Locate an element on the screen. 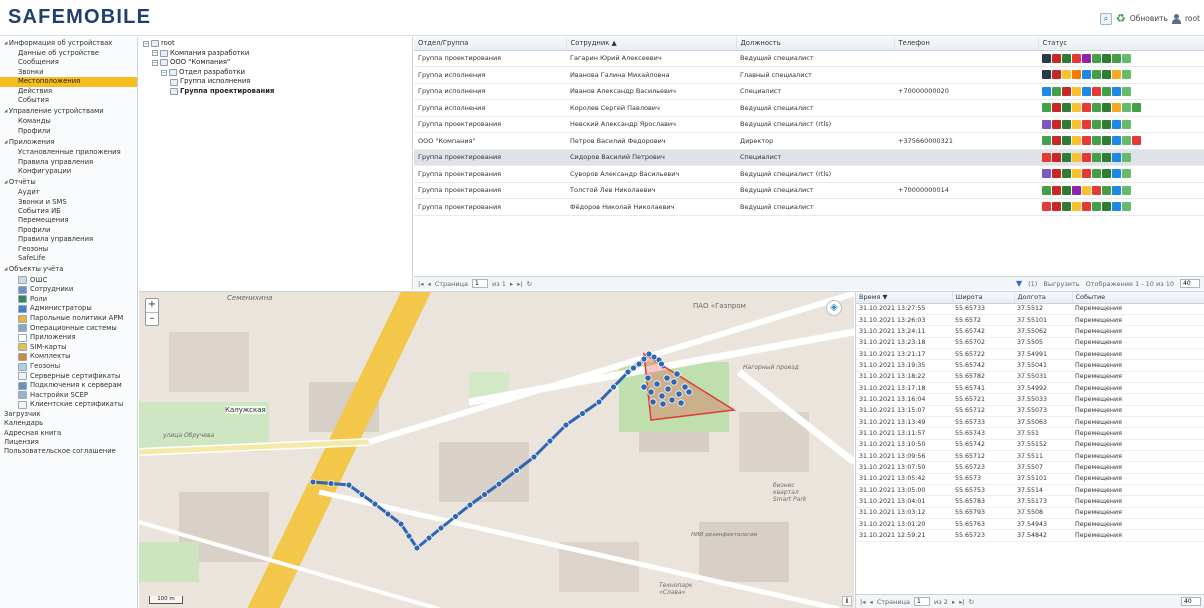 Image resolution: width=1204 pixels, height=608 pixels. sidebar-item: Пользовательское соглашение is located at coordinates (68, 451).